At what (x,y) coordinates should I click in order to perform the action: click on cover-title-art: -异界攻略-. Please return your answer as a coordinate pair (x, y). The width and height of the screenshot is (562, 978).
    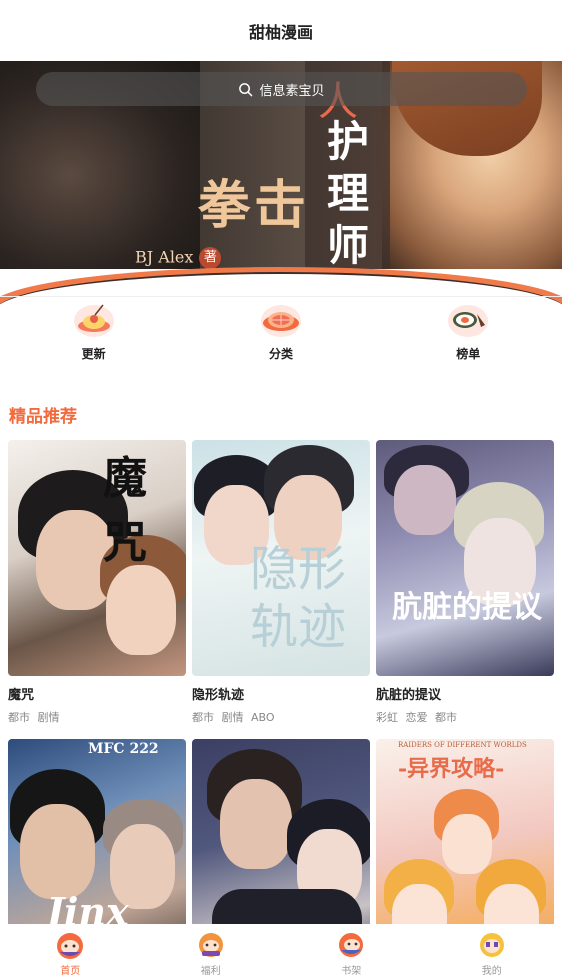
    Looking at the image, I should click on (451, 769).